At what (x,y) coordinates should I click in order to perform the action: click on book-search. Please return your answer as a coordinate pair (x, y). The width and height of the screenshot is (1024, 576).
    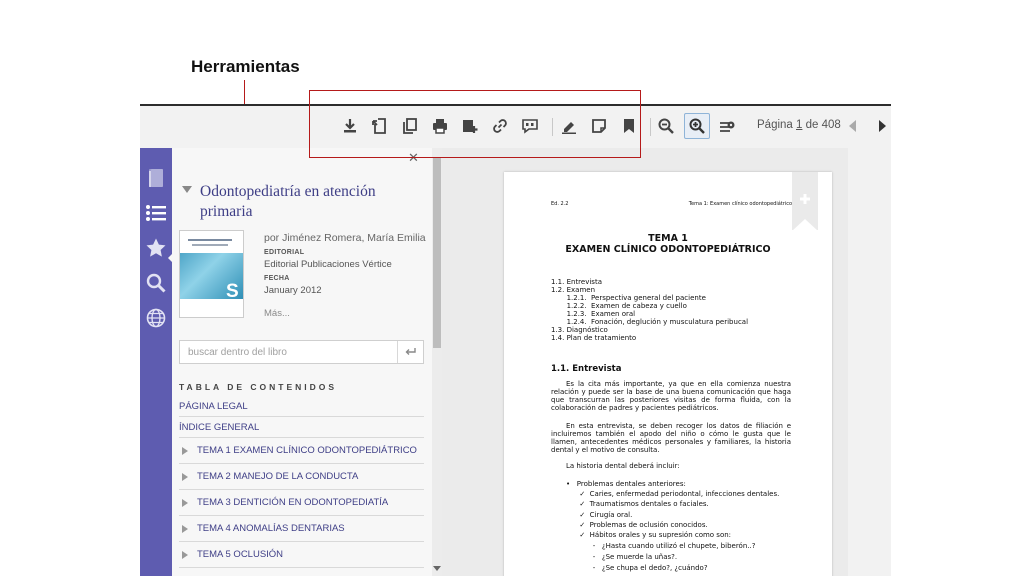
    Looking at the image, I should click on (301, 352).